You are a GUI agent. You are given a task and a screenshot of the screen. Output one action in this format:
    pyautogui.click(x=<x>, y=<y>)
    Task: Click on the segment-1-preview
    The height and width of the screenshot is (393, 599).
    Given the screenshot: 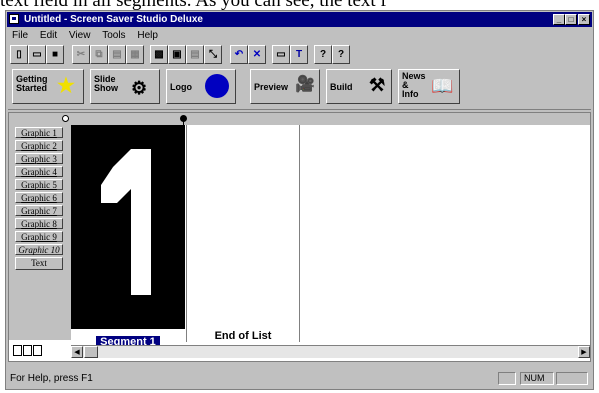 What is the action you would take?
    pyautogui.click(x=128, y=227)
    